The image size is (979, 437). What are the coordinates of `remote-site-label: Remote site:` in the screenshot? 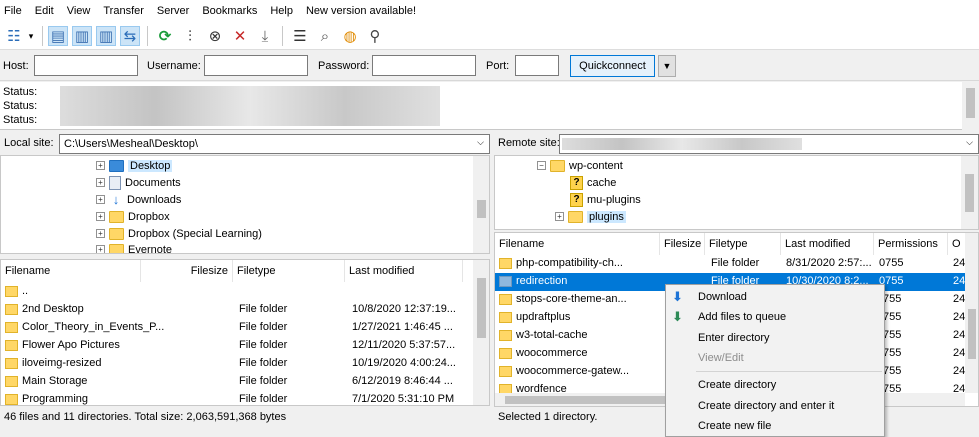 It's located at (529, 143).